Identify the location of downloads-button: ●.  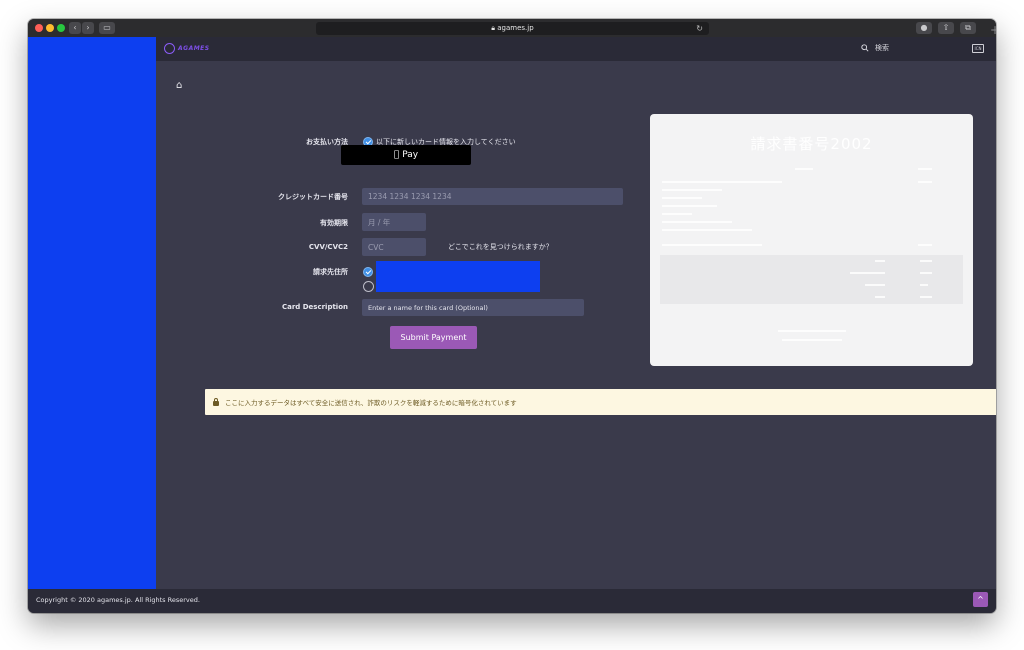
(924, 28).